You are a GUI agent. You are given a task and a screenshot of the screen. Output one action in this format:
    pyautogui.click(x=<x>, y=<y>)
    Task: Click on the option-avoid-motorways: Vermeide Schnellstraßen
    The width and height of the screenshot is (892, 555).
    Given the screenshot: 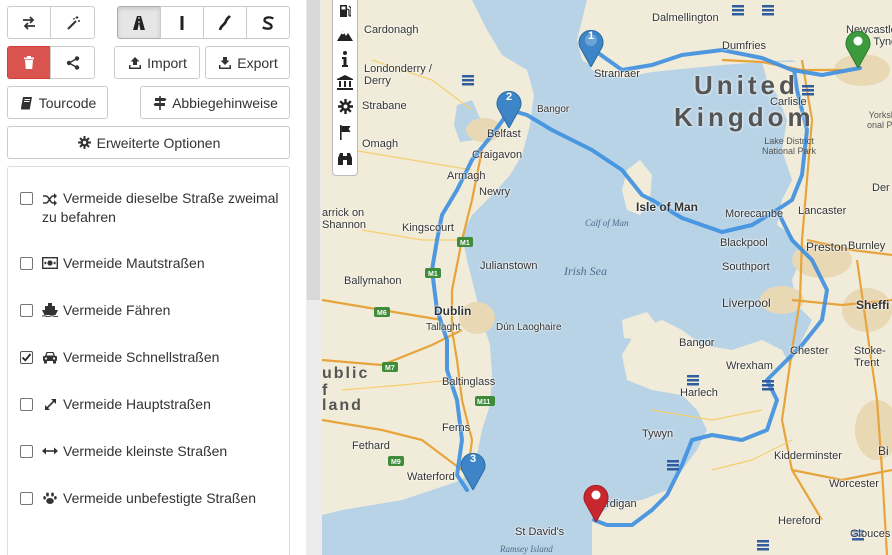 What is the action you would take?
    pyautogui.click(x=119, y=357)
    